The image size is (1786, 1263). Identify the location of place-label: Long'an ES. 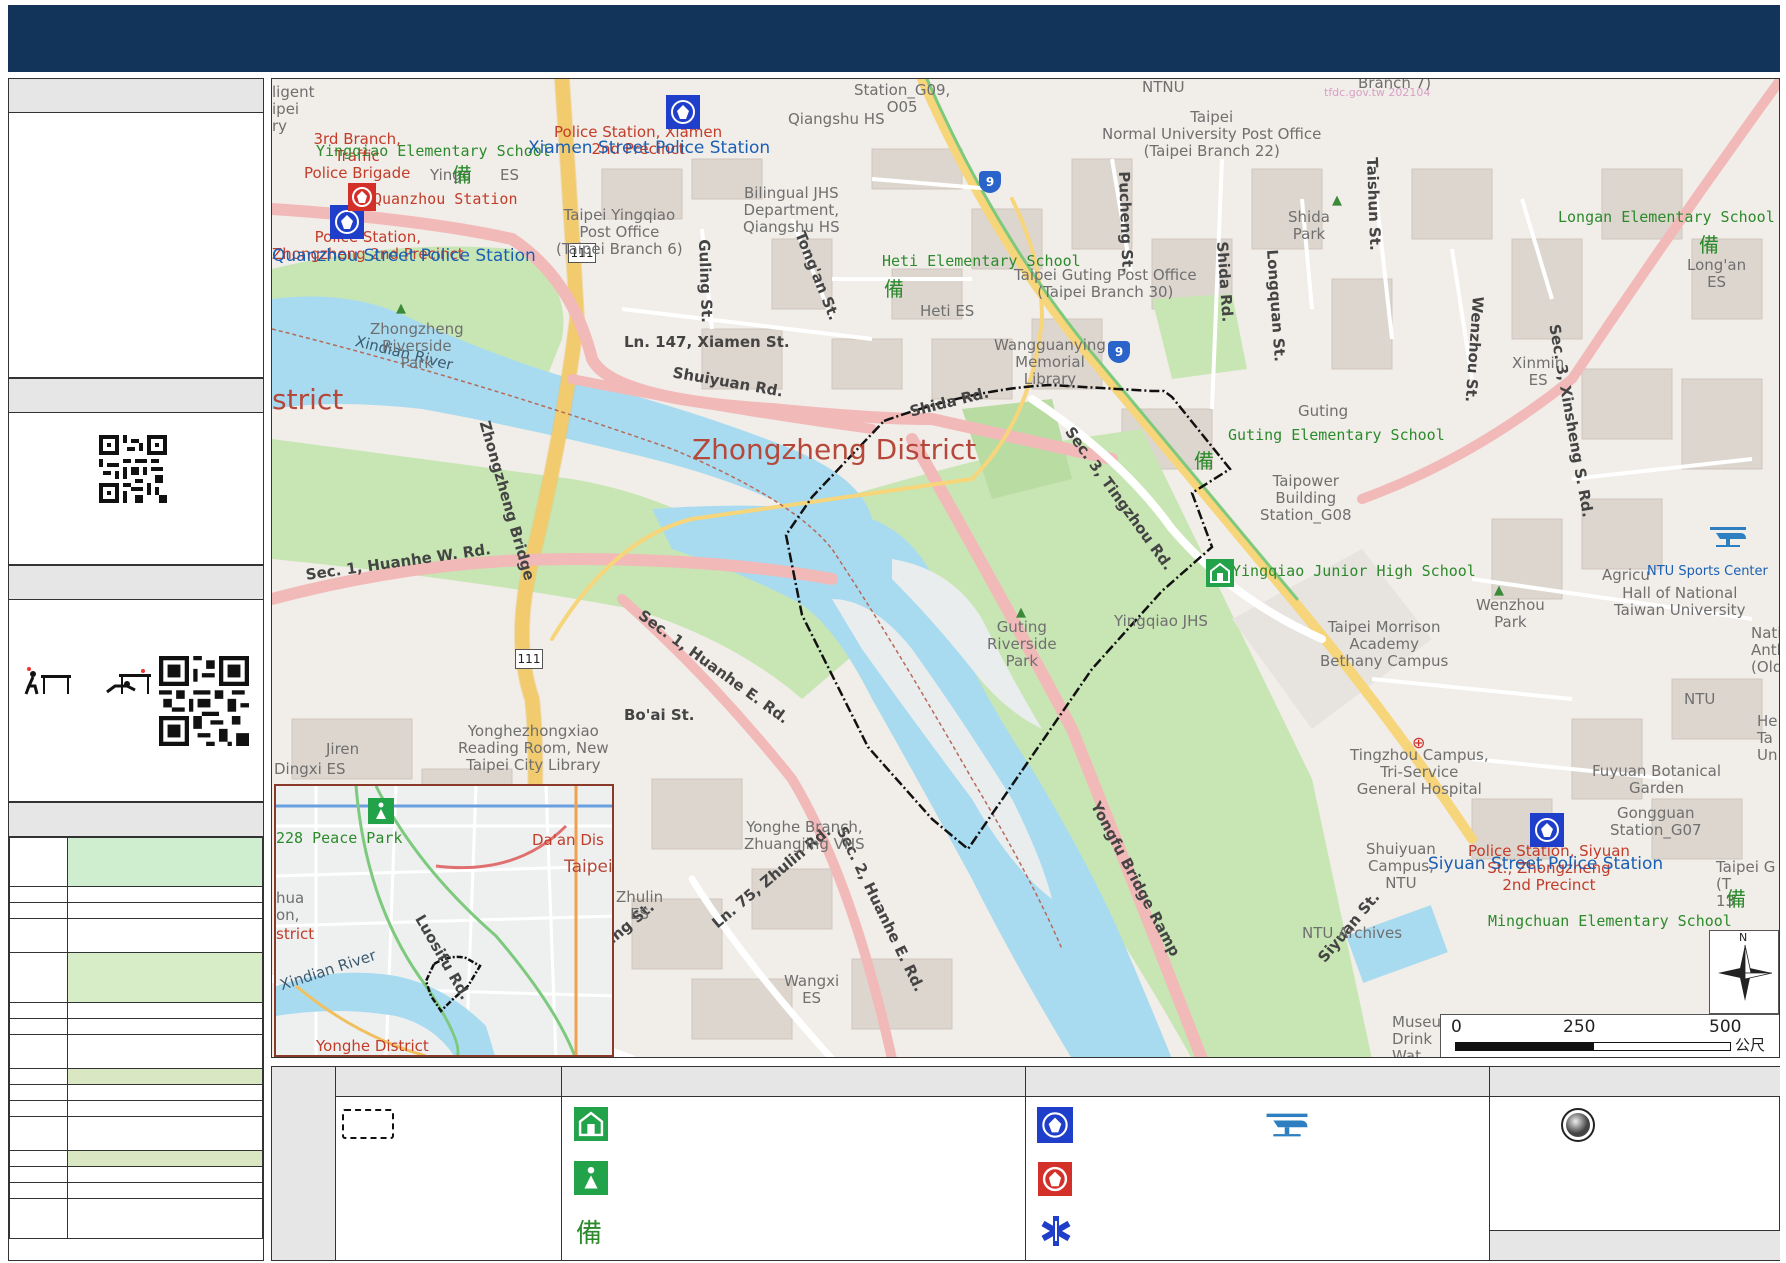
(1717, 273).